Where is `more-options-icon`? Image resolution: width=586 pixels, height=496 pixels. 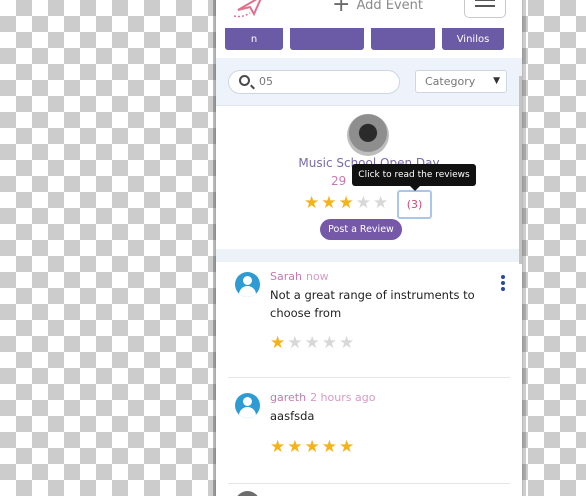
more-options-icon is located at coordinates (503, 284).